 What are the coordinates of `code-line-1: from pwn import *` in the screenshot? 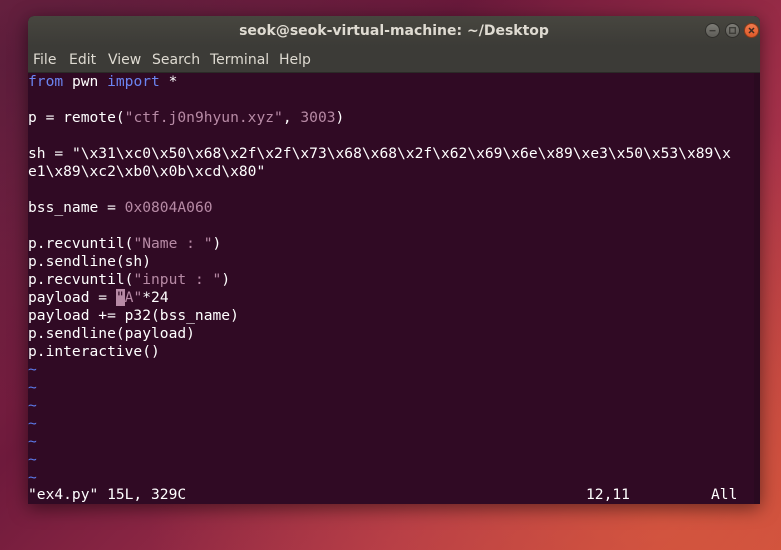 It's located at (102, 82).